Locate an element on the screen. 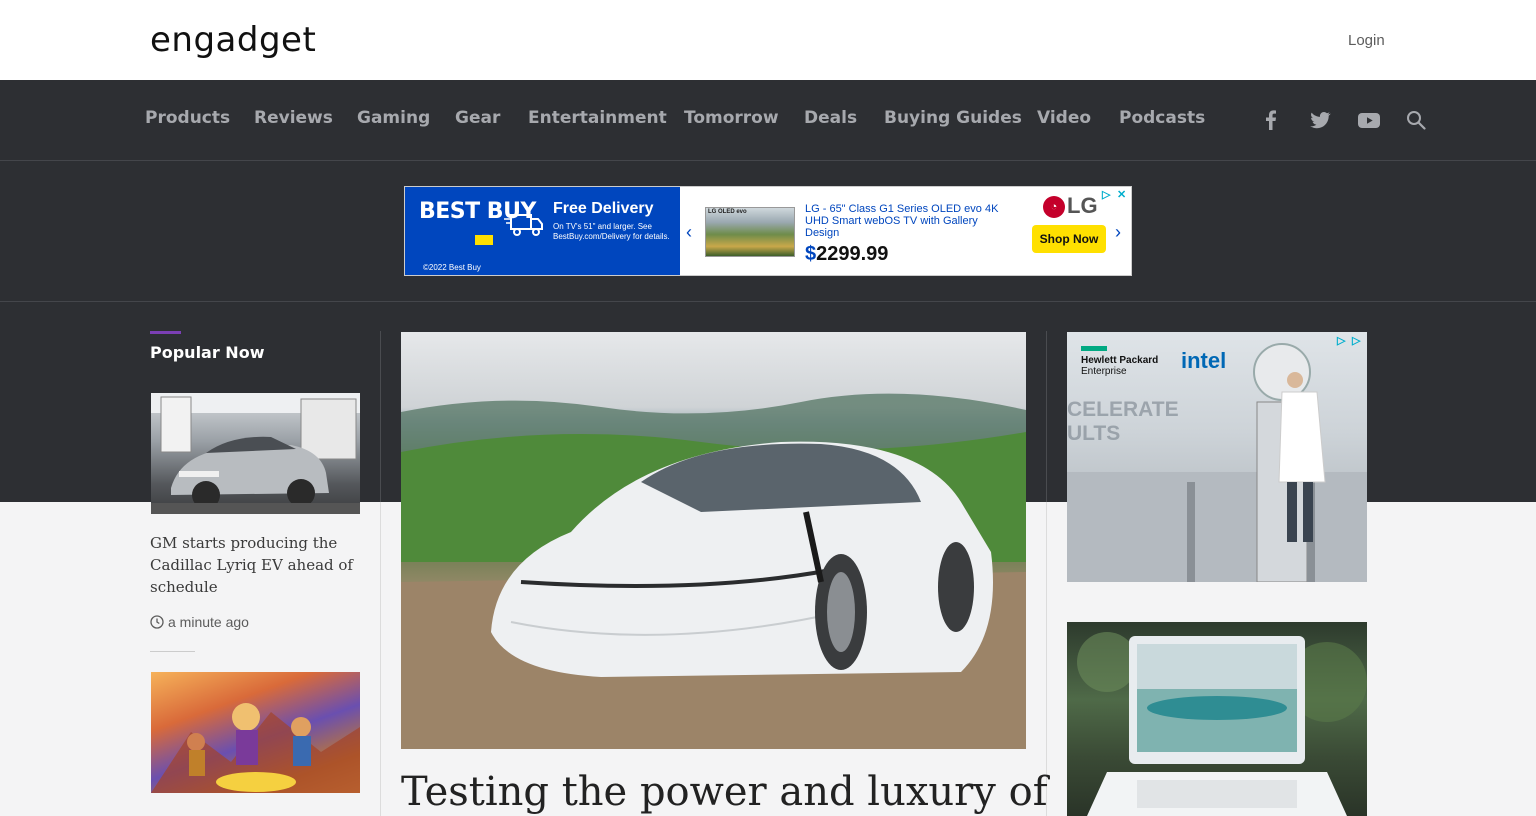 The image size is (1536, 816). nav-item-gear: Gear is located at coordinates (477, 118).